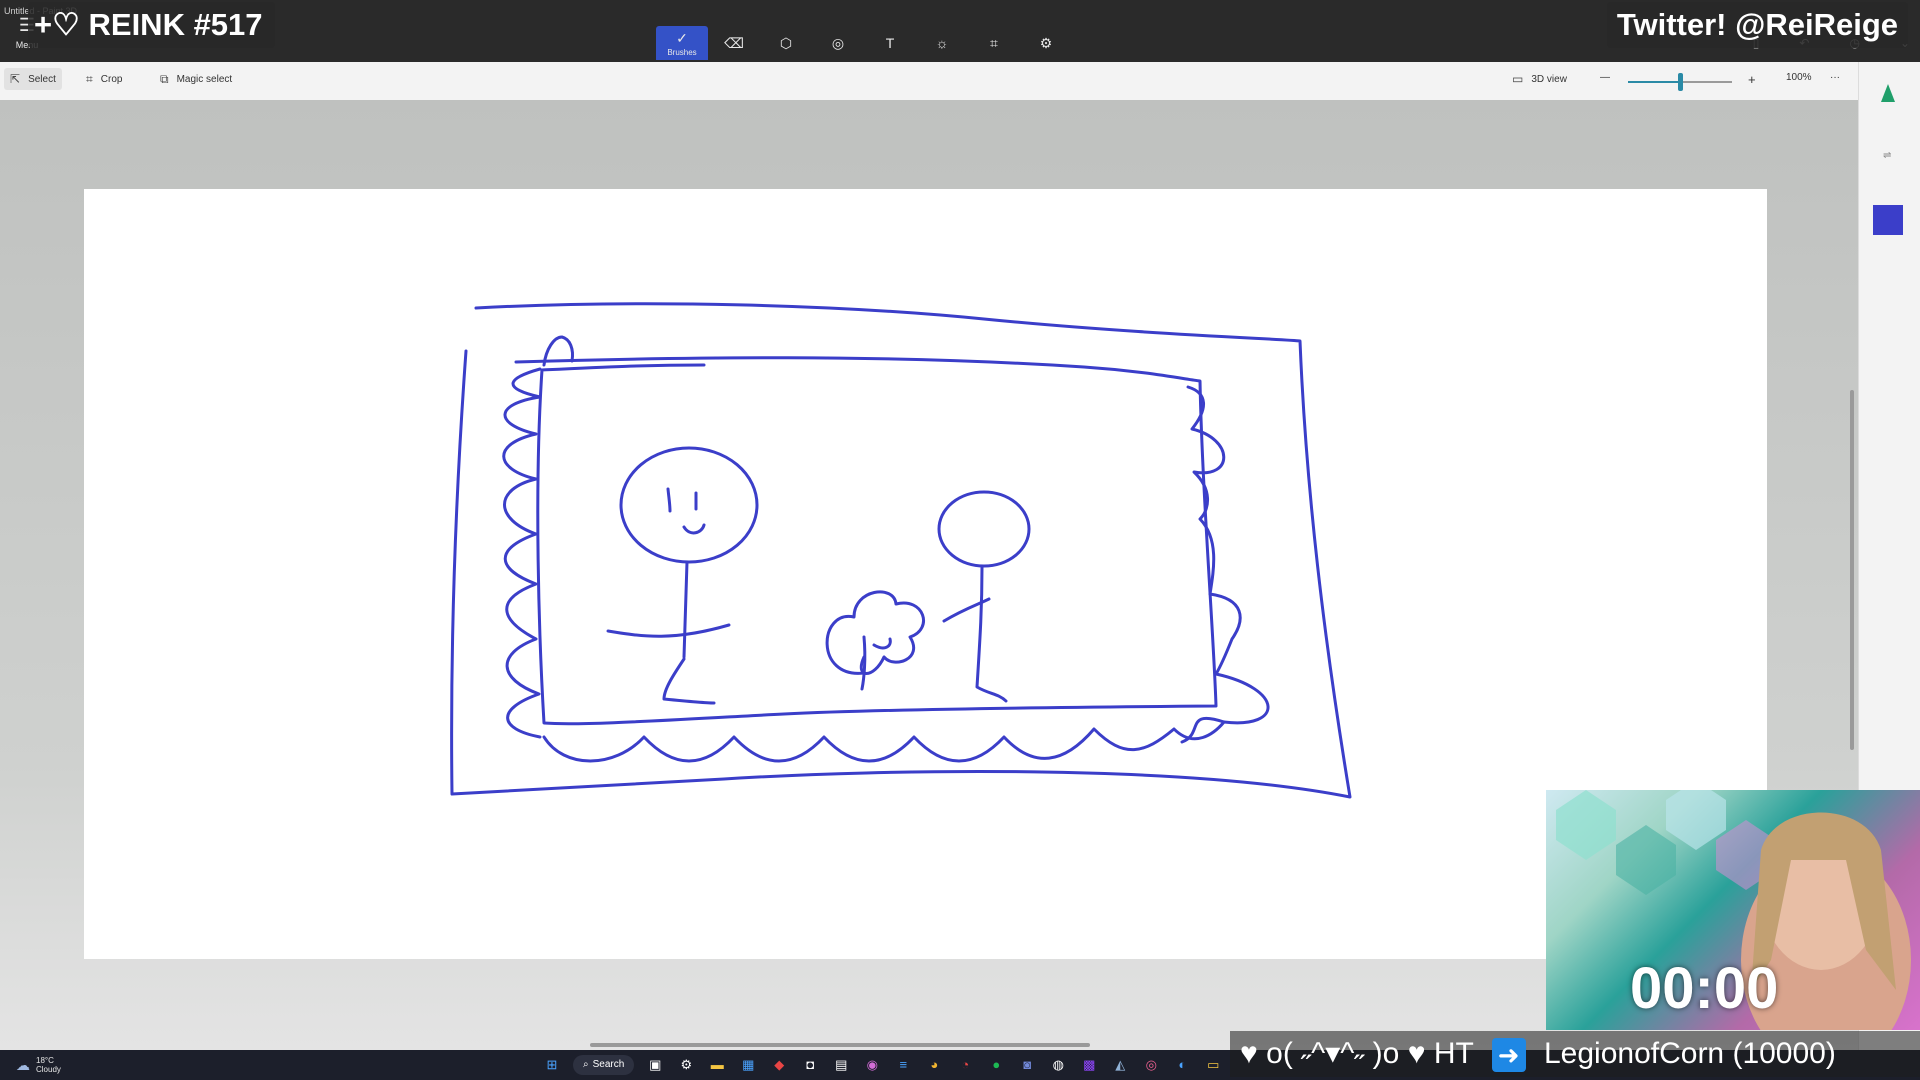 The image size is (1920, 1080). I want to click on notepad-icon: ≡, so click(903, 1065).